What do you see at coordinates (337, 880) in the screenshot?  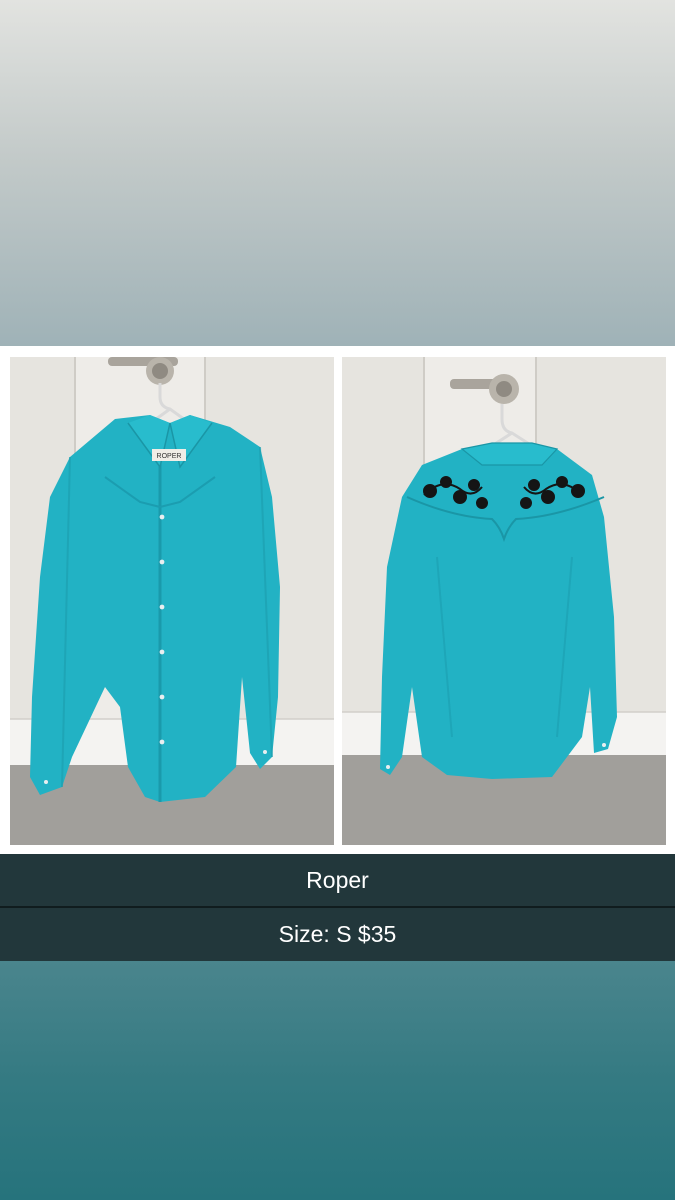 I see `listing-title: Roper` at bounding box center [337, 880].